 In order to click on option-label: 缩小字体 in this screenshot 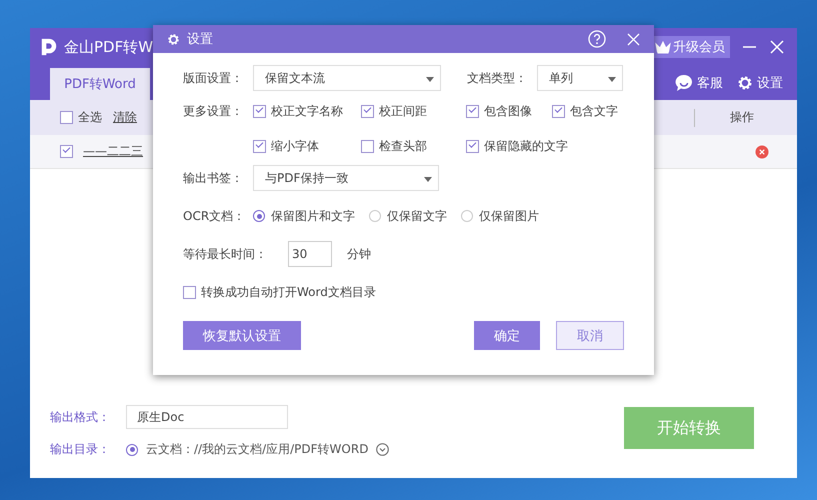, I will do `click(295, 146)`.